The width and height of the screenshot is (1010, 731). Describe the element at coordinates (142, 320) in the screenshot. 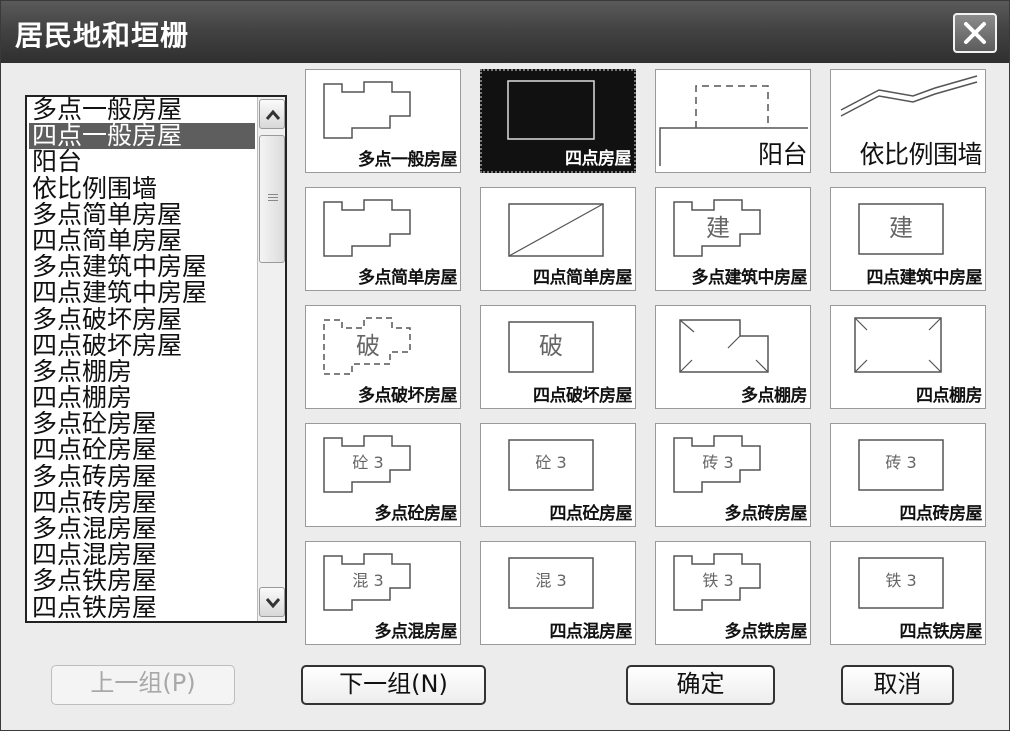

I see `list-item: 多点破坏房屋` at that location.